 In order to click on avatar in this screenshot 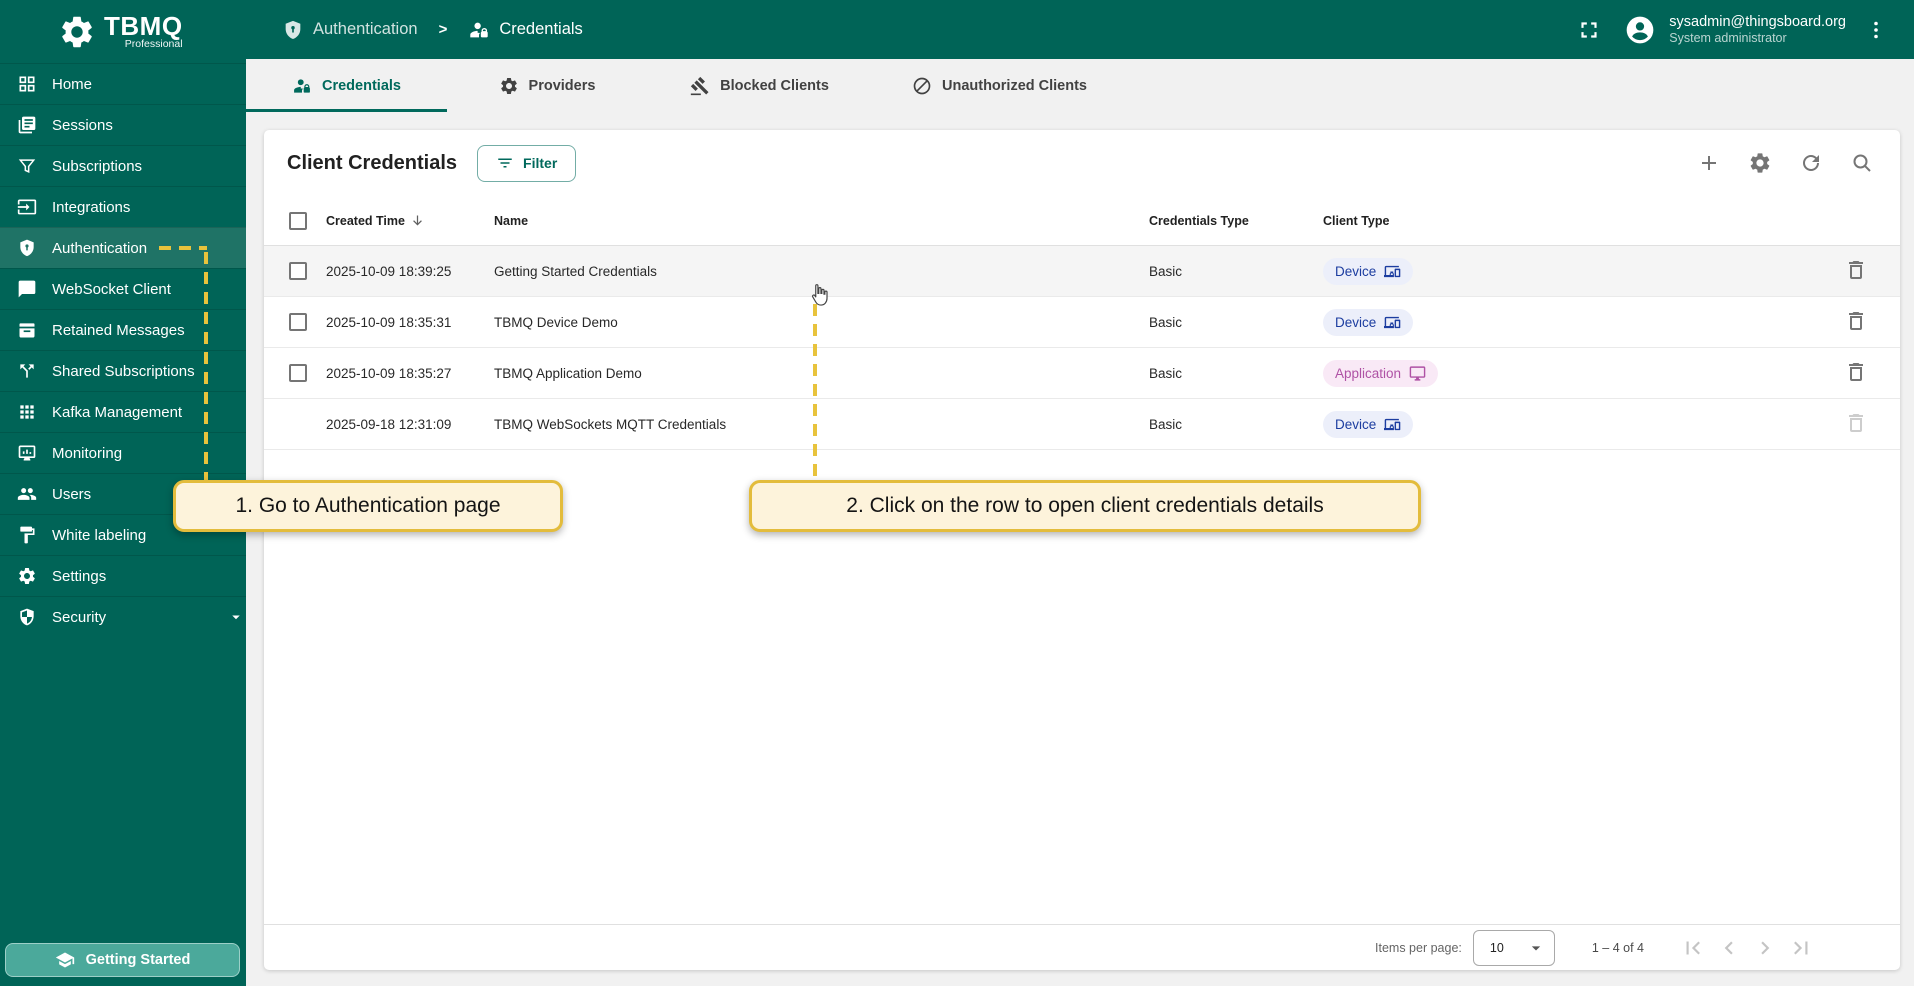, I will do `click(1640, 30)`.